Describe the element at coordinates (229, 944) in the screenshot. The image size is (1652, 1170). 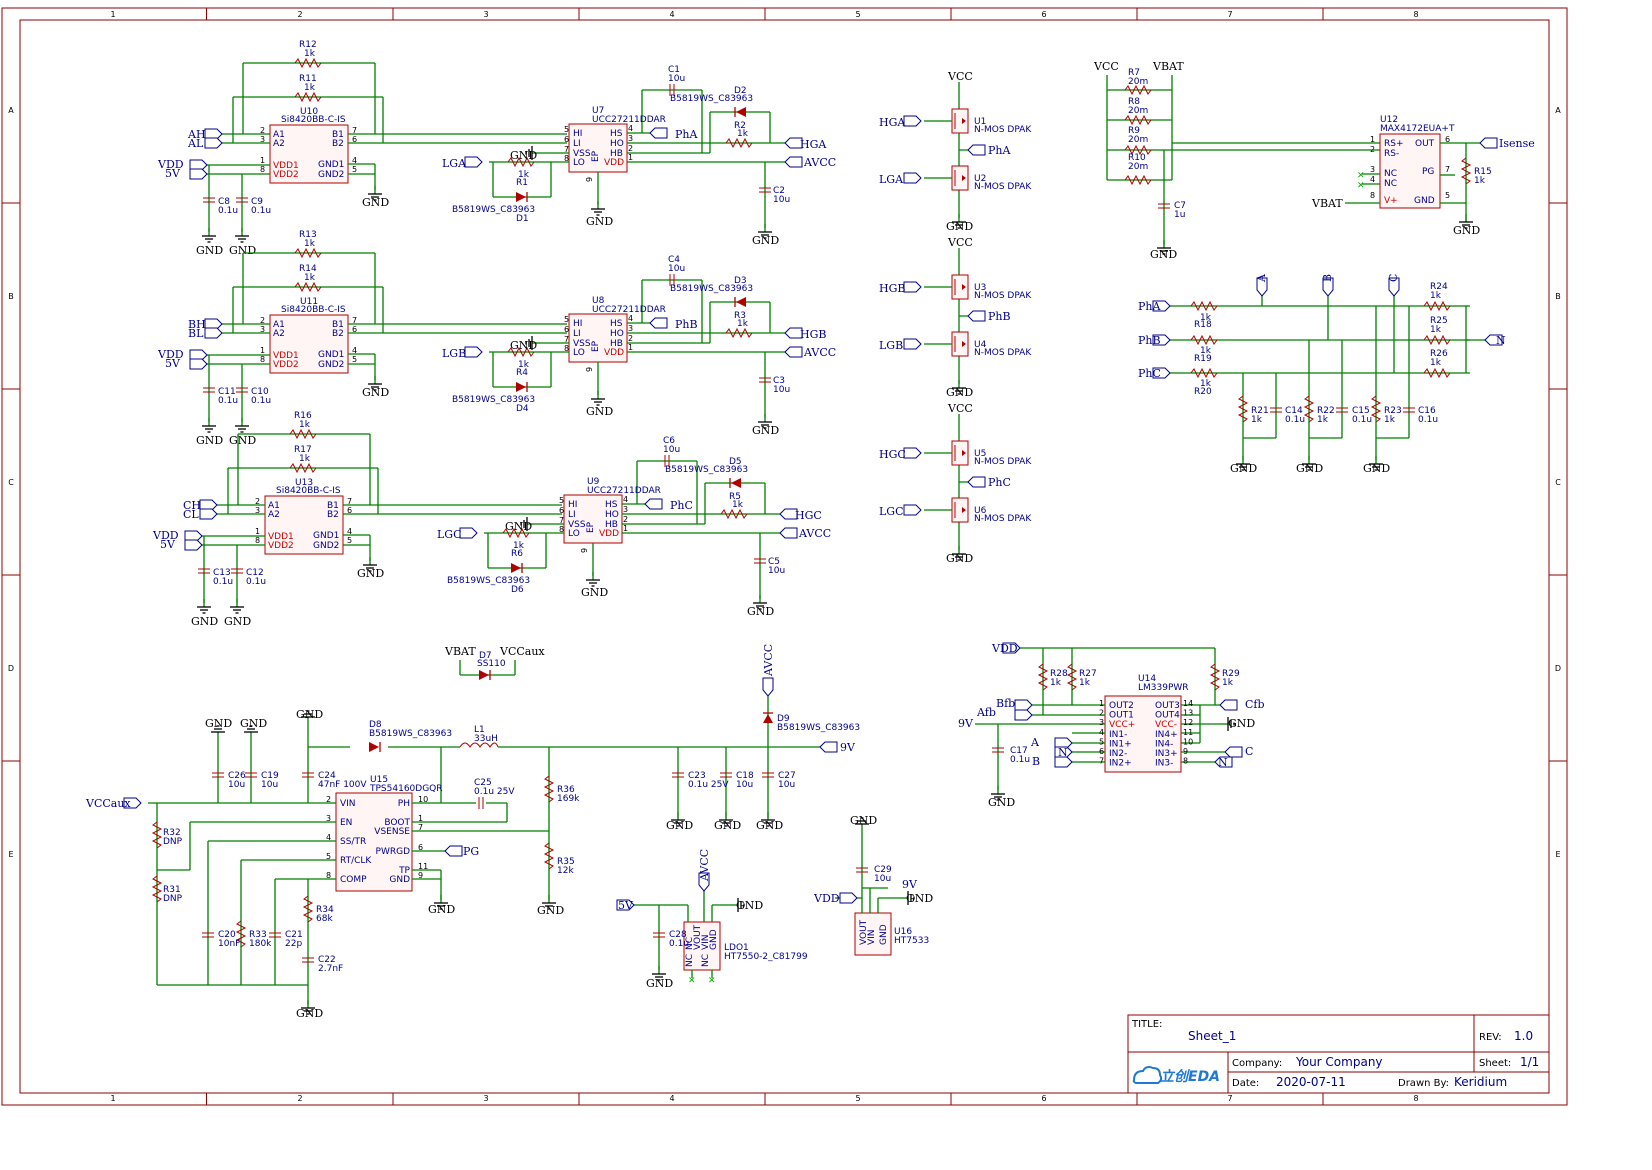
I see `c20-value: 10nF` at that location.